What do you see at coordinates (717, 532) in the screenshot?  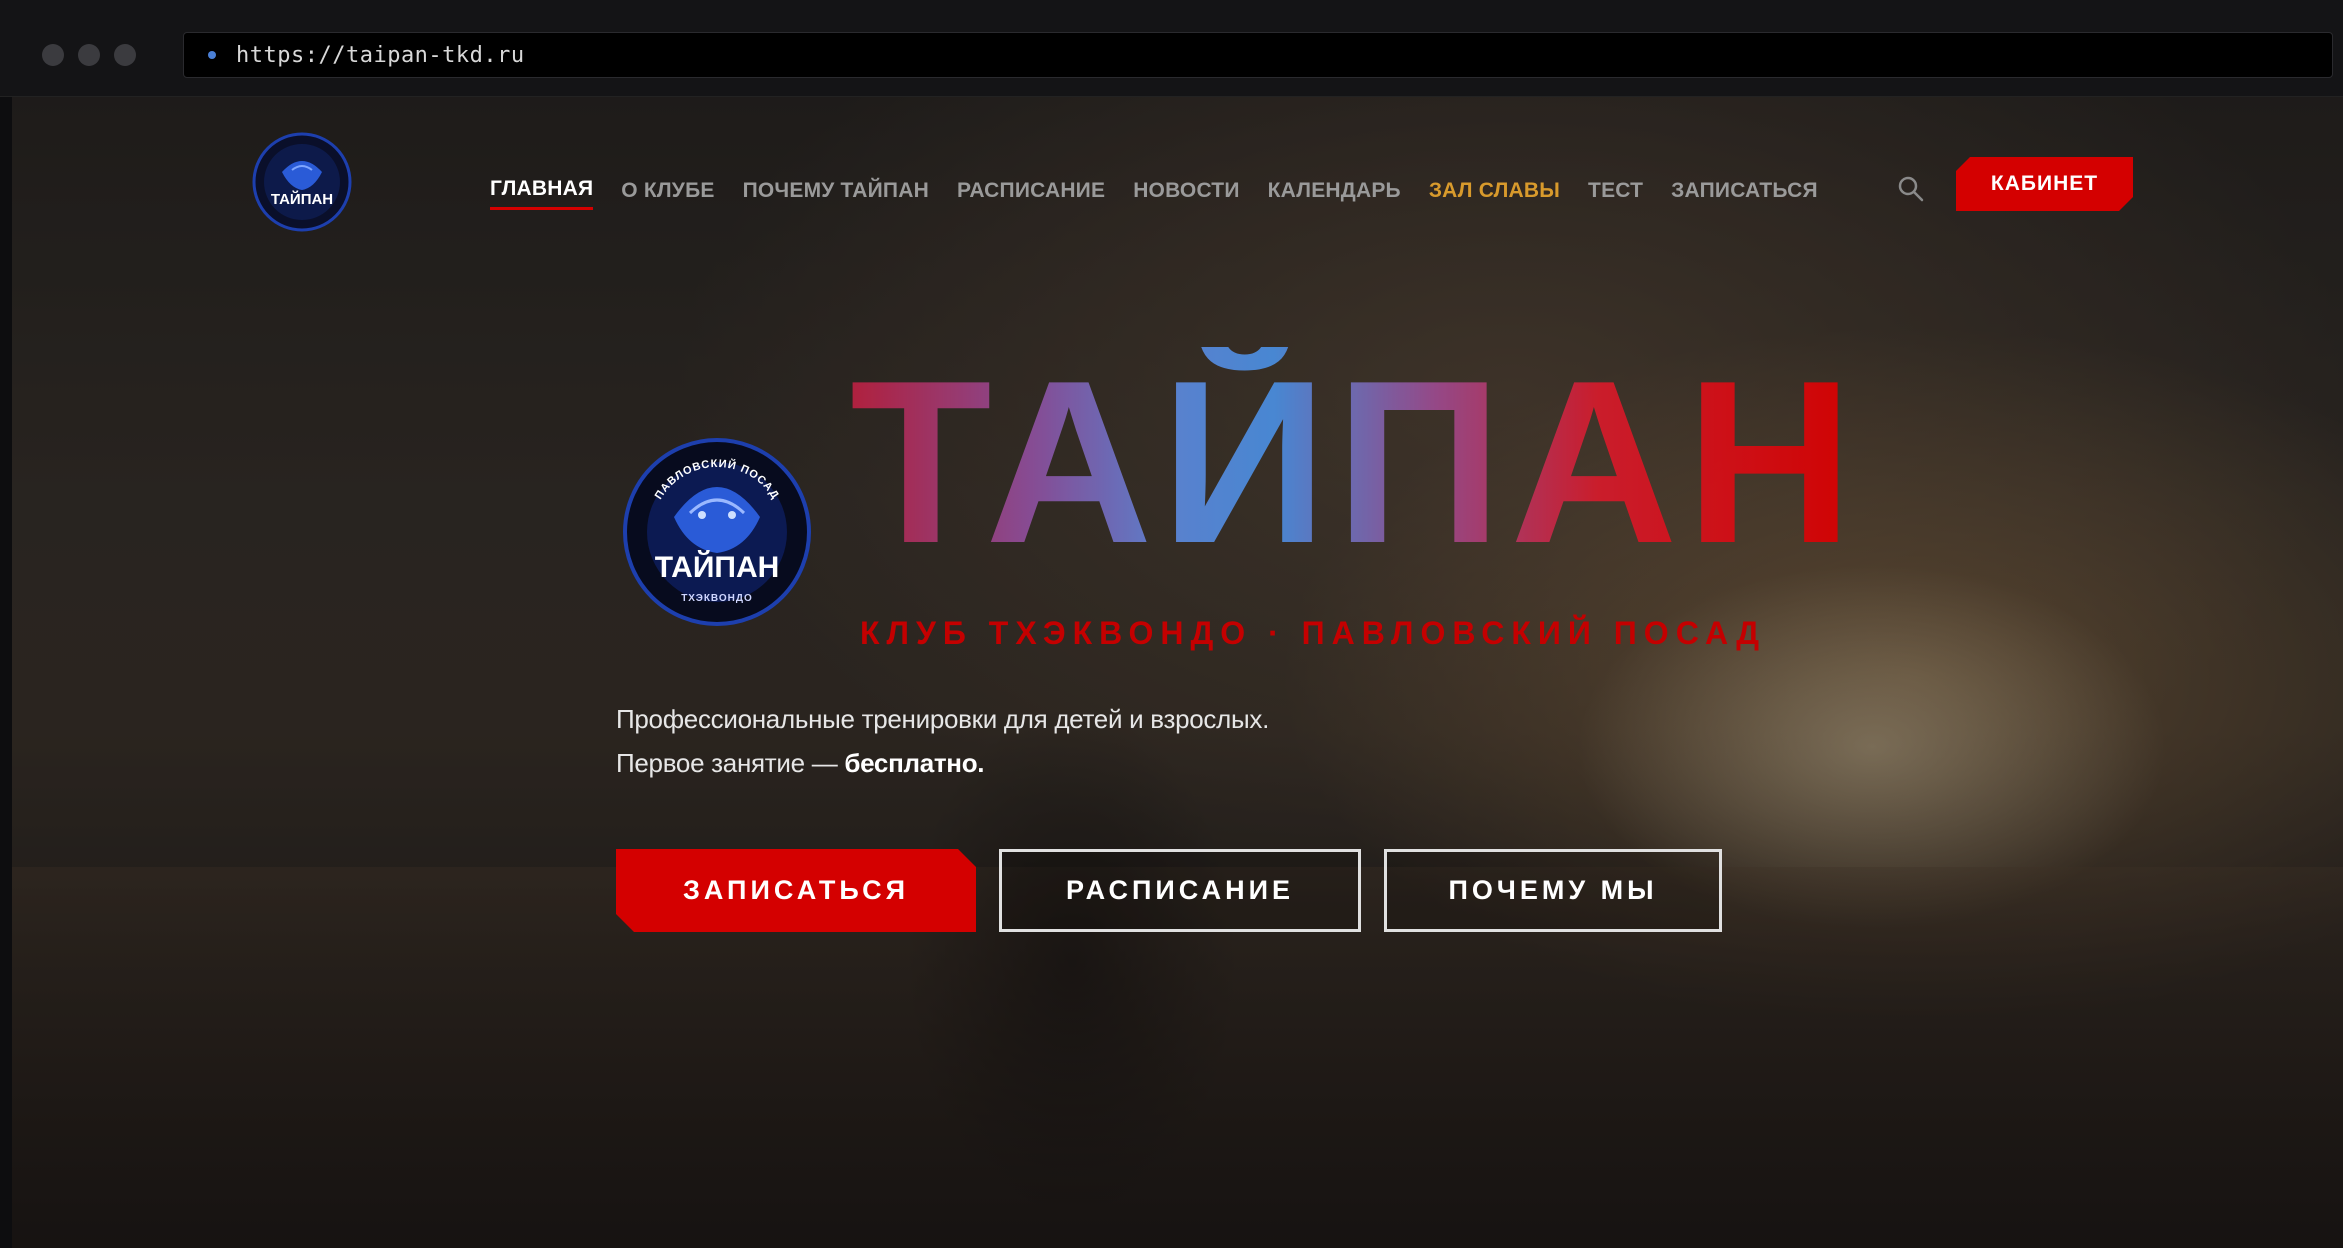 I see `hero-logo: ПАВЛОВСКИЙ ПОСАД ТАЙПАН ТХЭКВОНДО` at bounding box center [717, 532].